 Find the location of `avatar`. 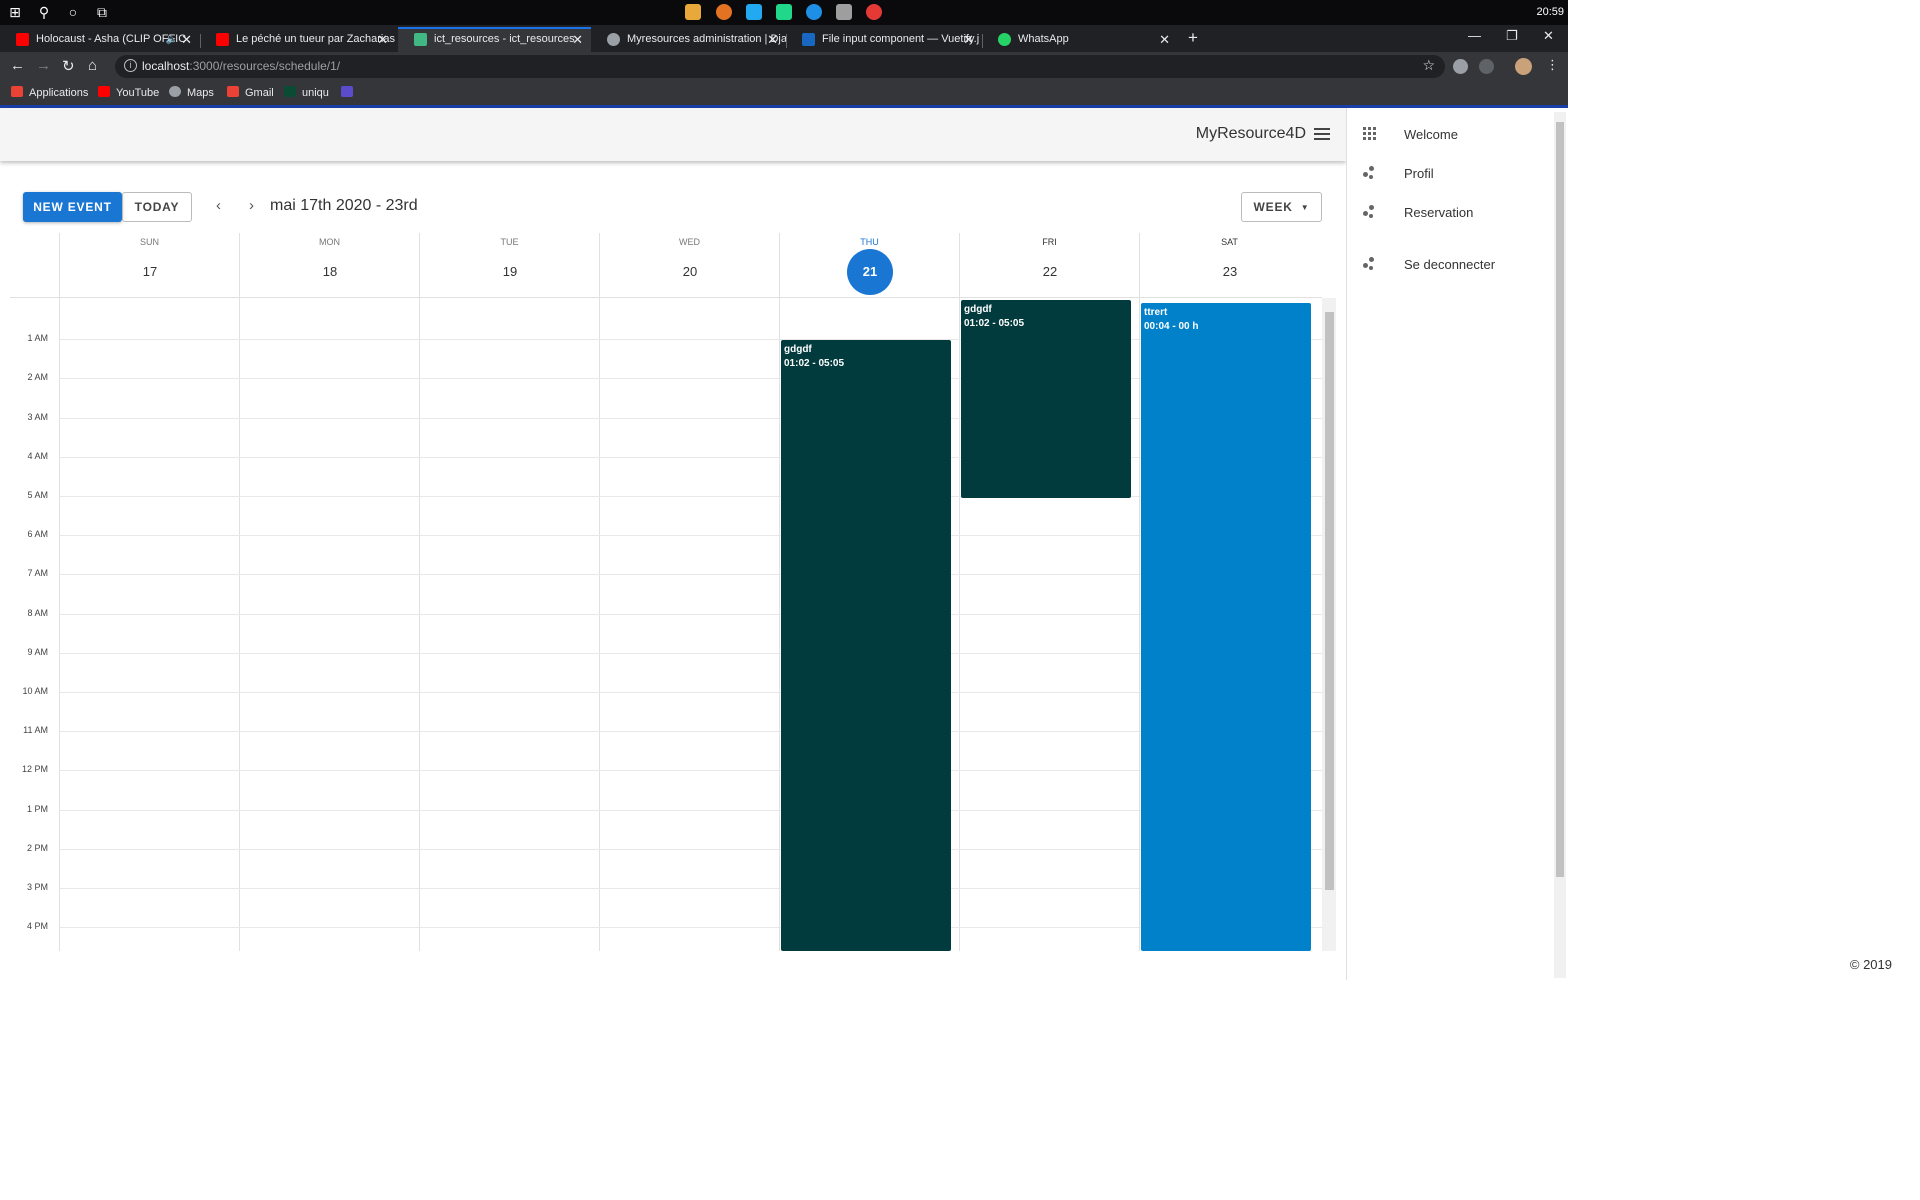

avatar is located at coordinates (1523, 66).